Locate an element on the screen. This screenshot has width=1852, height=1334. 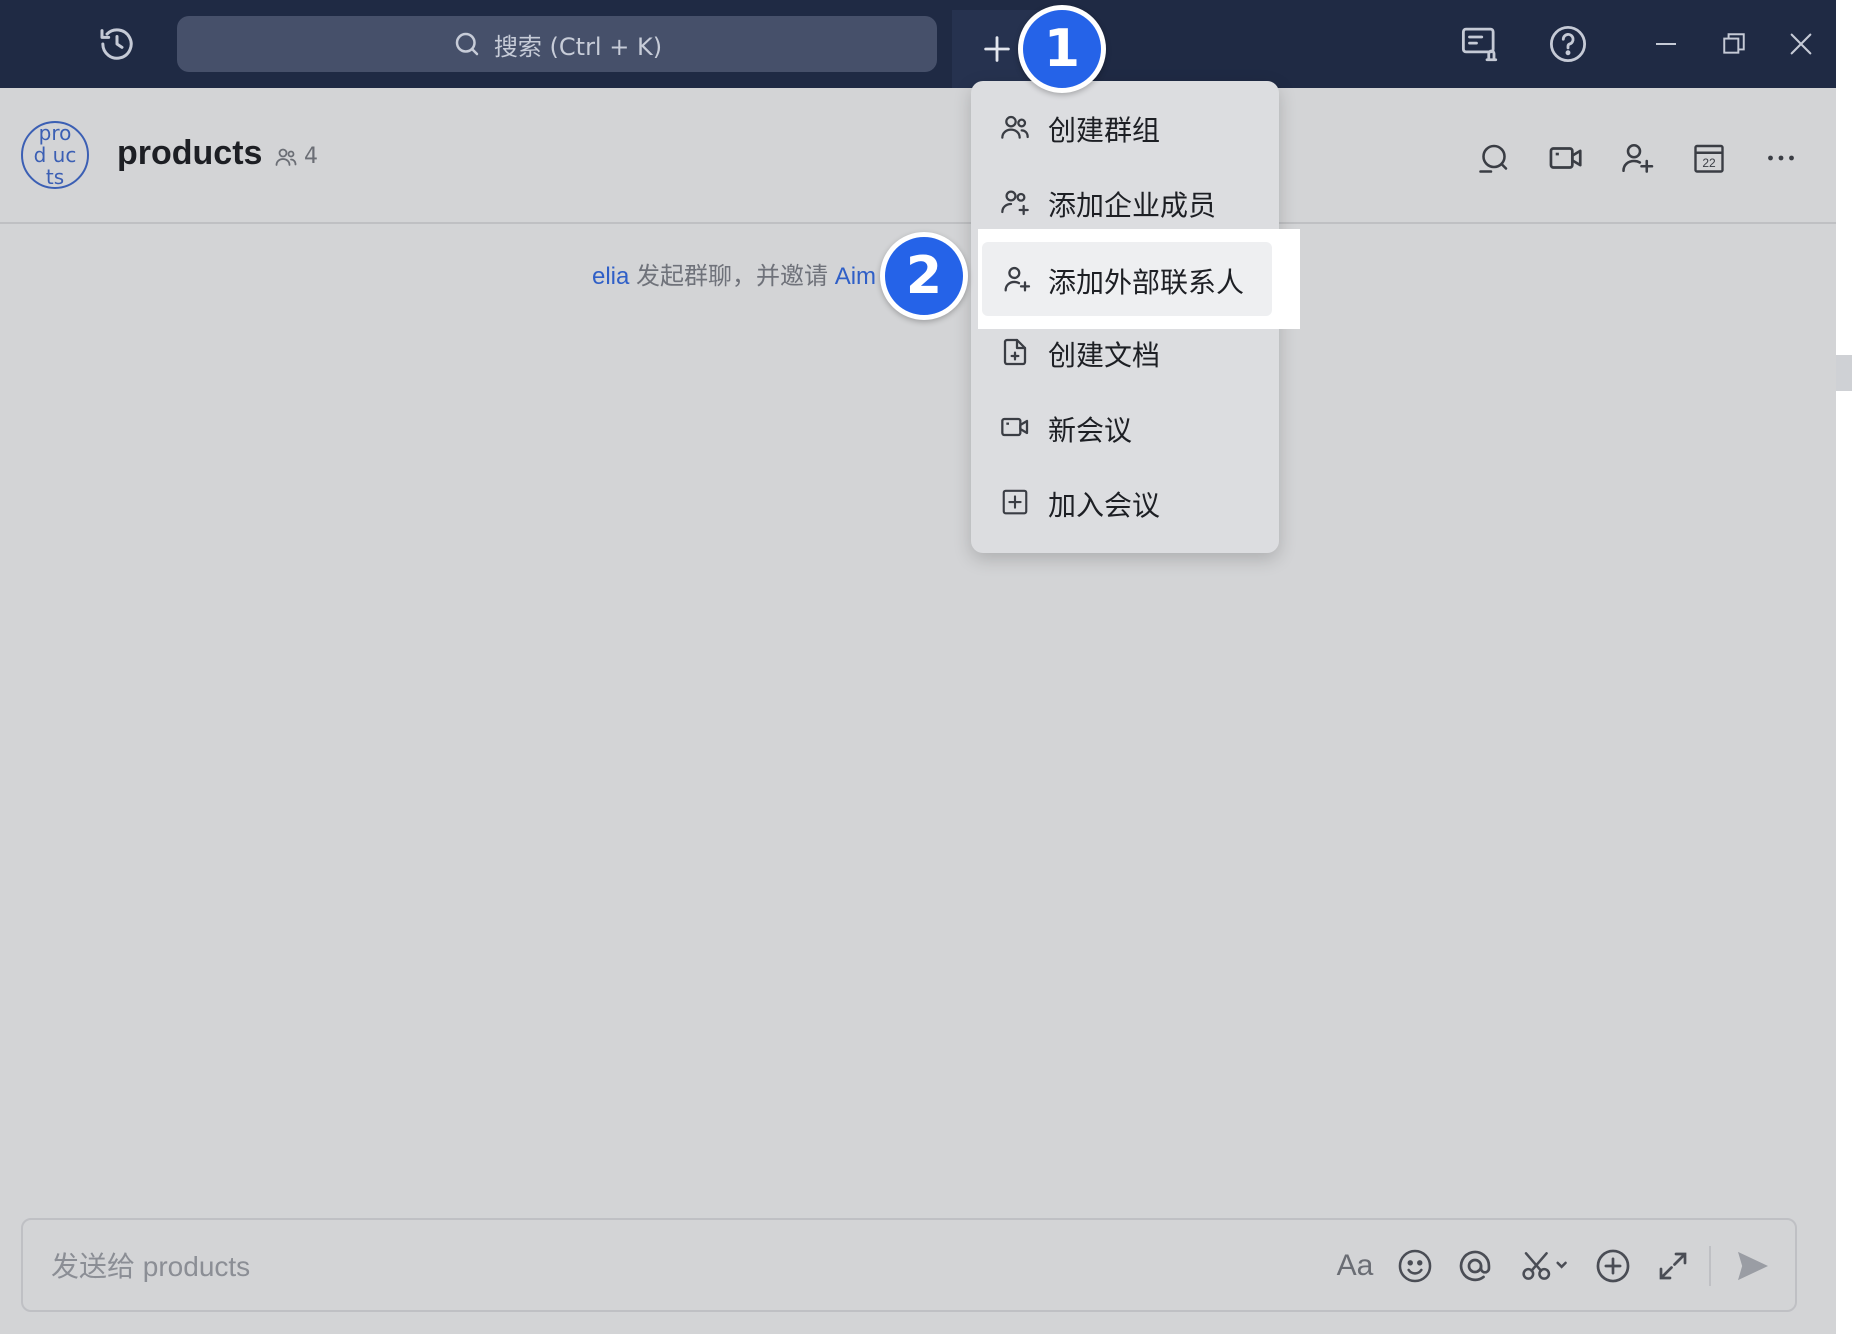
avatar: prod ucts is located at coordinates (55, 155).